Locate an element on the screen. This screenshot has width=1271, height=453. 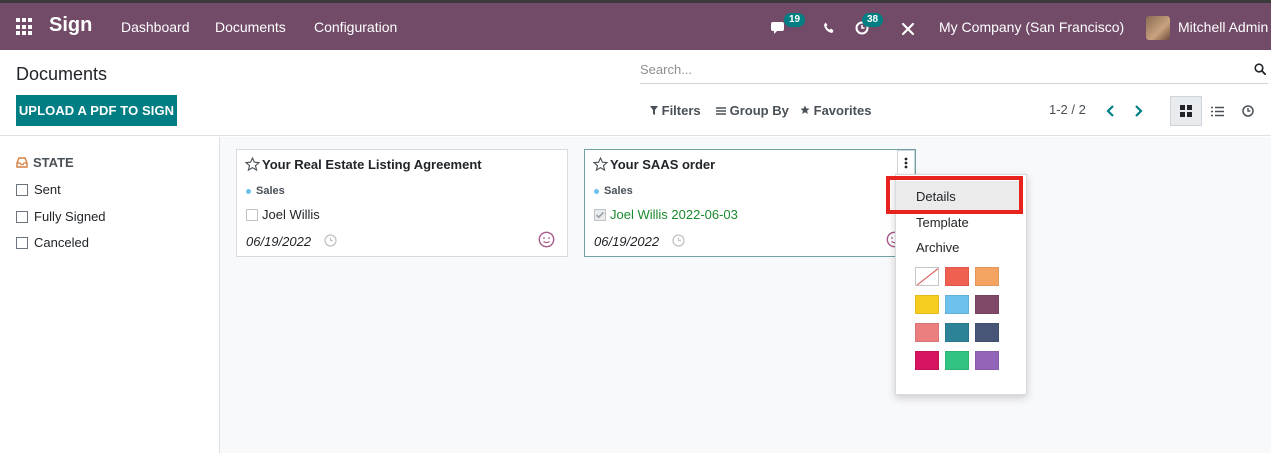
activity-view-button is located at coordinates (1248, 111).